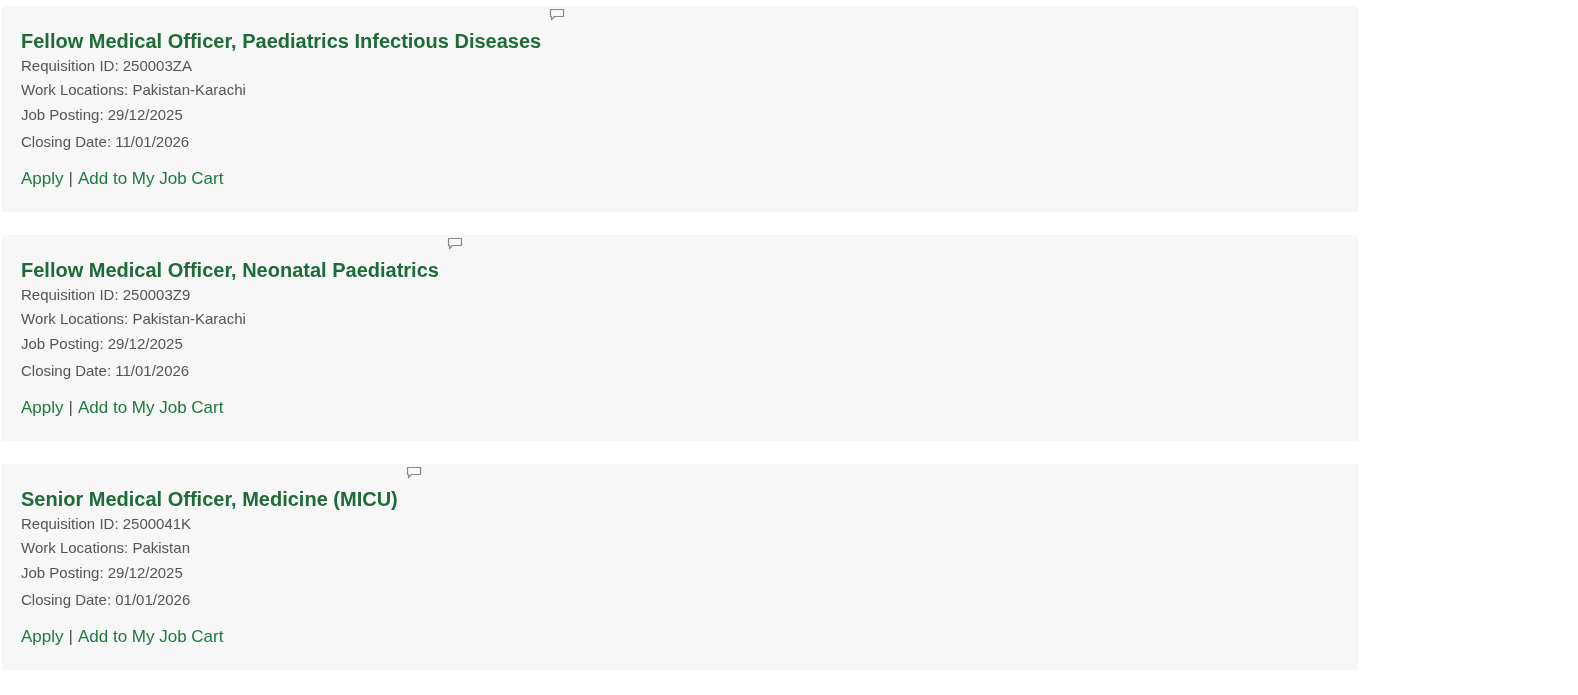 The height and width of the screenshot is (695, 1578). What do you see at coordinates (107, 66) in the screenshot?
I see `requisition-id: Requisition ID: 250003ZA` at bounding box center [107, 66].